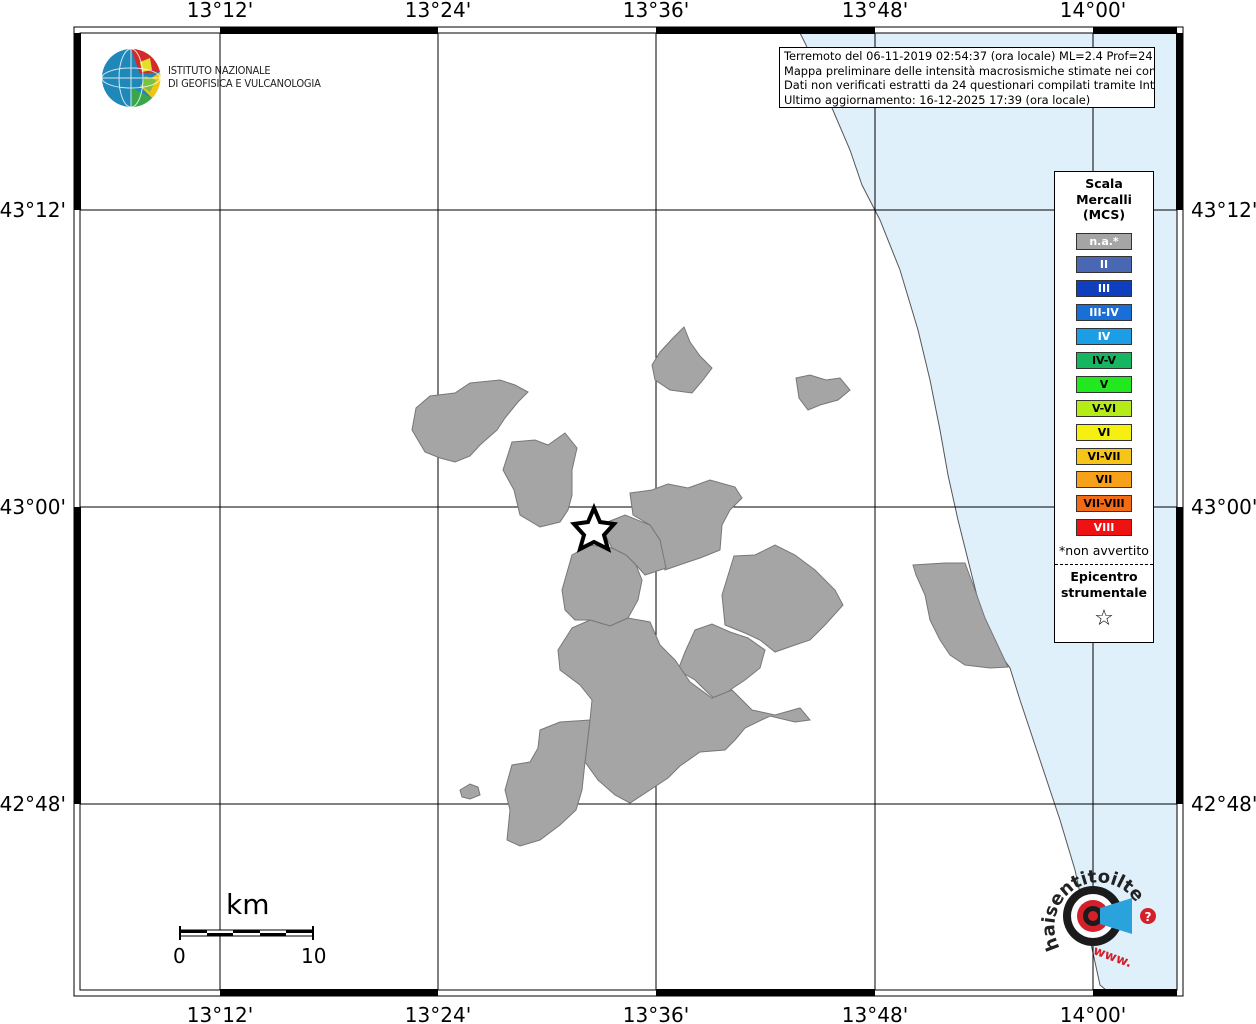 This screenshot has width=1256, height=1024. I want to click on legend-item: VII, so click(1104, 480).